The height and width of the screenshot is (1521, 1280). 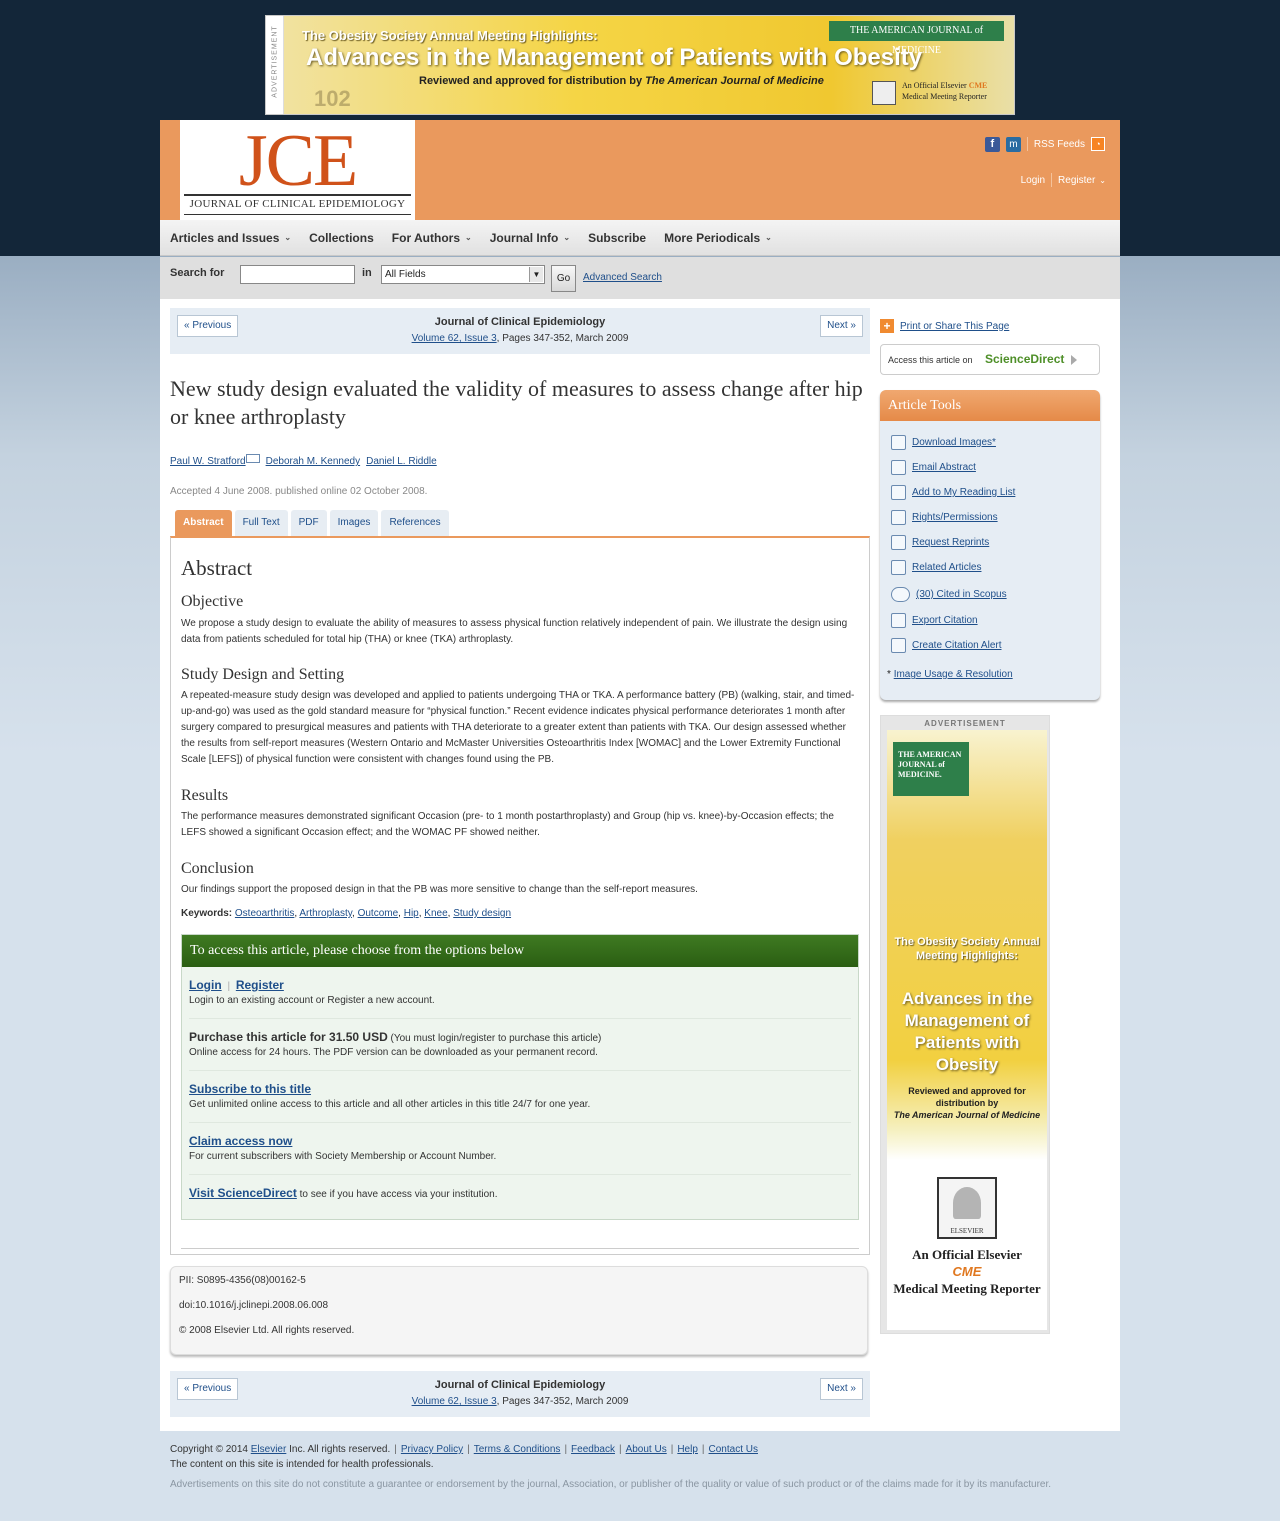 I want to click on tool-cited-in-scopus: (30) Cited in Scopus, so click(x=949, y=594).